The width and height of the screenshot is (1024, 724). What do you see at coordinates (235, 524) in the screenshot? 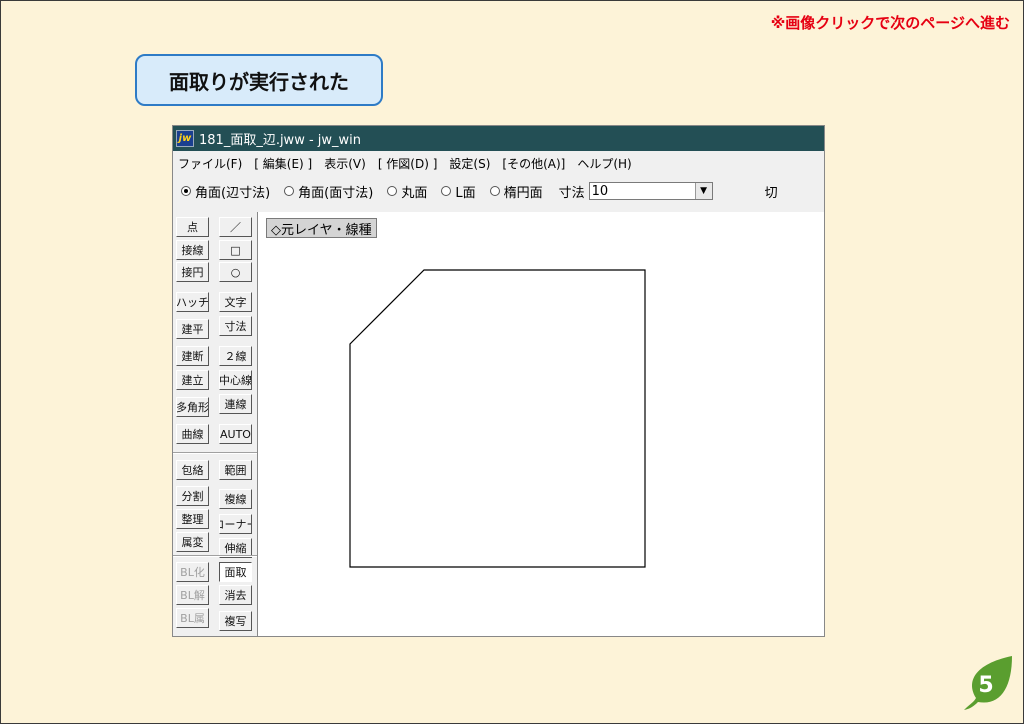
I see `tool-corner: コーナー` at bounding box center [235, 524].